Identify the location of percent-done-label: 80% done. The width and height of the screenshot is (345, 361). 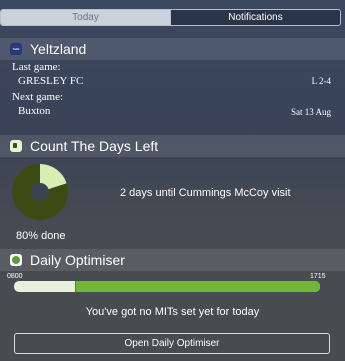
(41, 236).